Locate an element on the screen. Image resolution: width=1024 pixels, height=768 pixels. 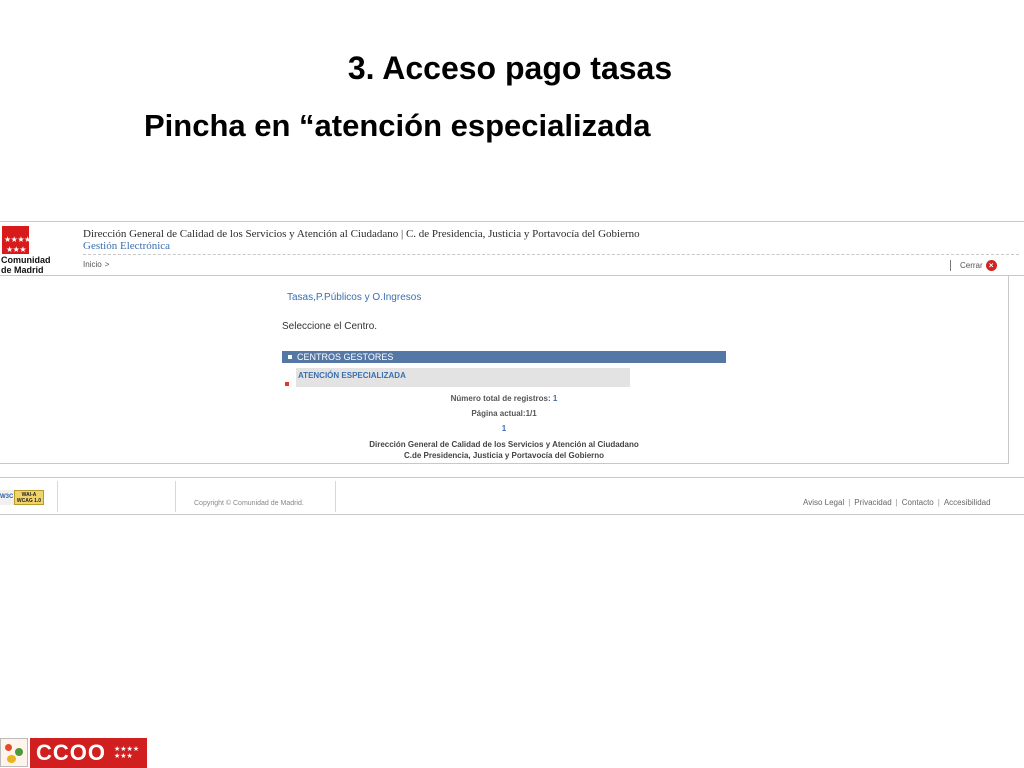
close-label: Cerrar is located at coordinates (971, 265).